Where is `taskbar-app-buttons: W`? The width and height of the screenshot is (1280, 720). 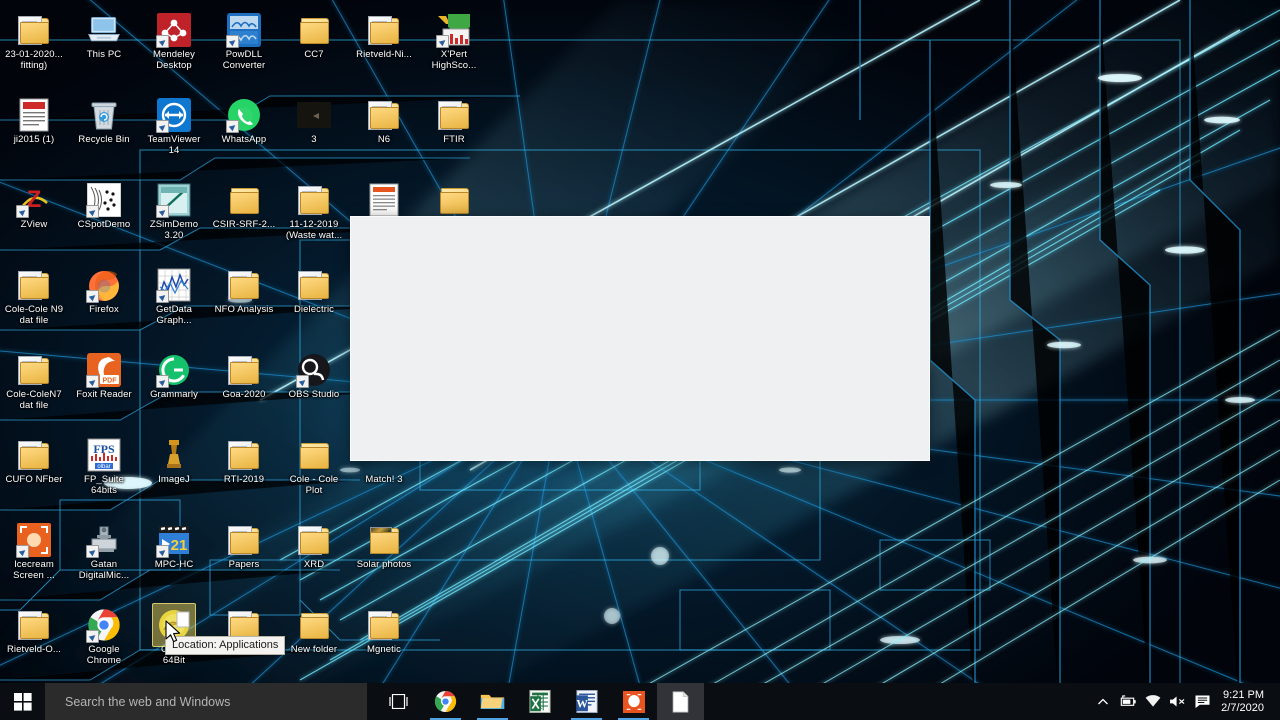
taskbar-app-buttons: W is located at coordinates (539, 701).